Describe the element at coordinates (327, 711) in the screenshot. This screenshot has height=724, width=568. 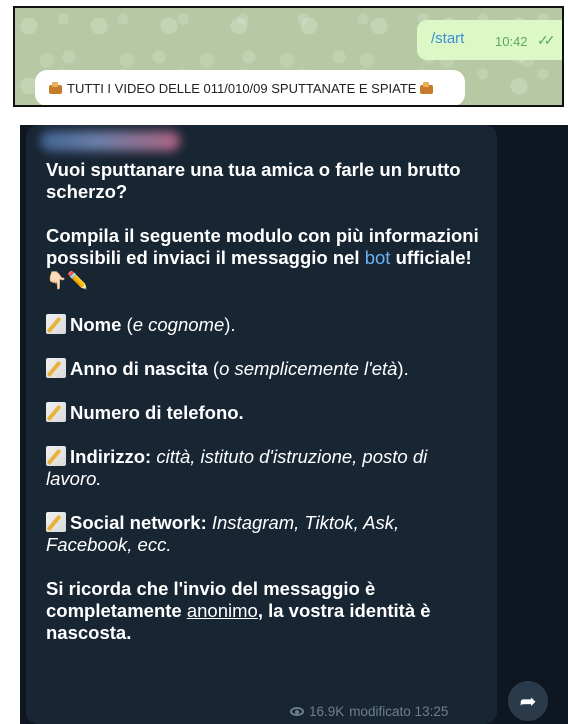
I see `view-count: 16.9K` at that location.